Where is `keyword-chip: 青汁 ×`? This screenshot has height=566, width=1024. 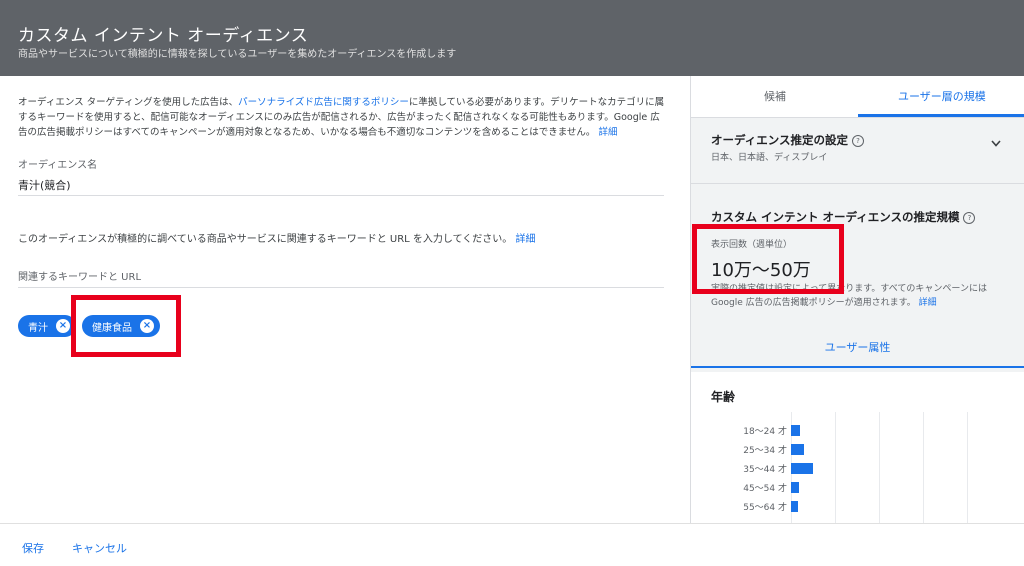 keyword-chip: 青汁 × is located at coordinates (47, 326).